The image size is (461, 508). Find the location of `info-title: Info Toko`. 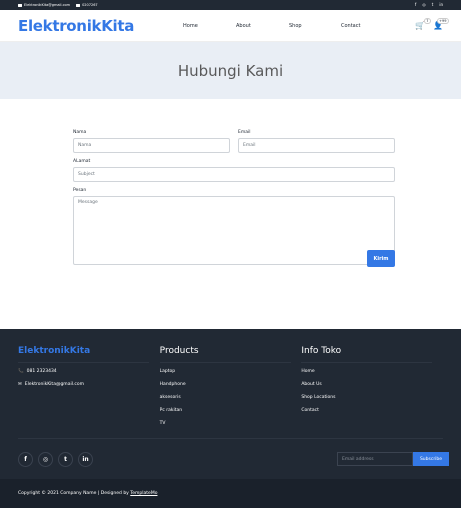

info-title: Info Toko is located at coordinates (321, 351).